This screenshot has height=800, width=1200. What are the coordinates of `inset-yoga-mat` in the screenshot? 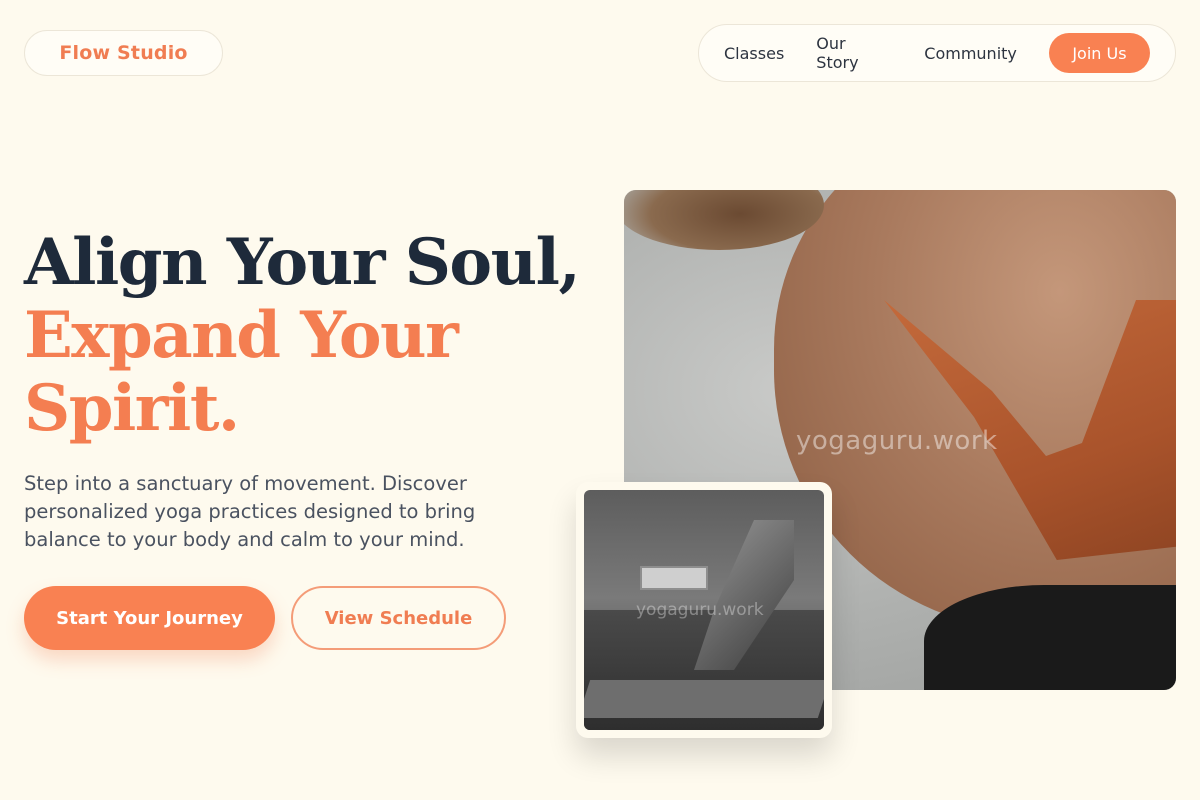 It's located at (704, 699).